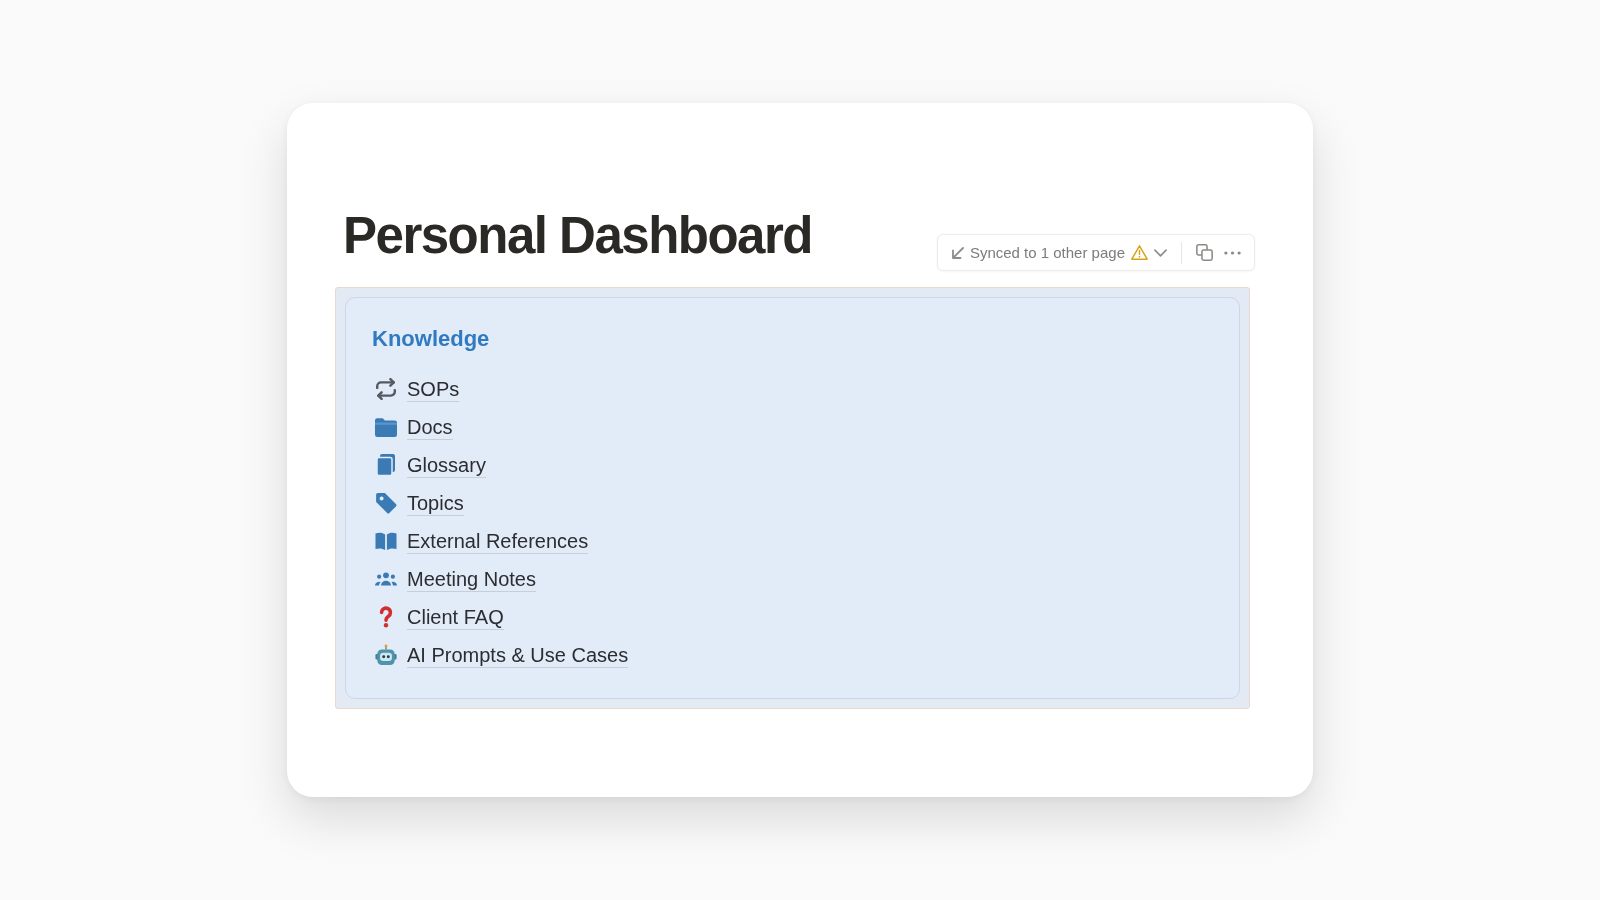 This screenshot has height=900, width=1600. I want to click on page-link: External References, so click(498, 541).